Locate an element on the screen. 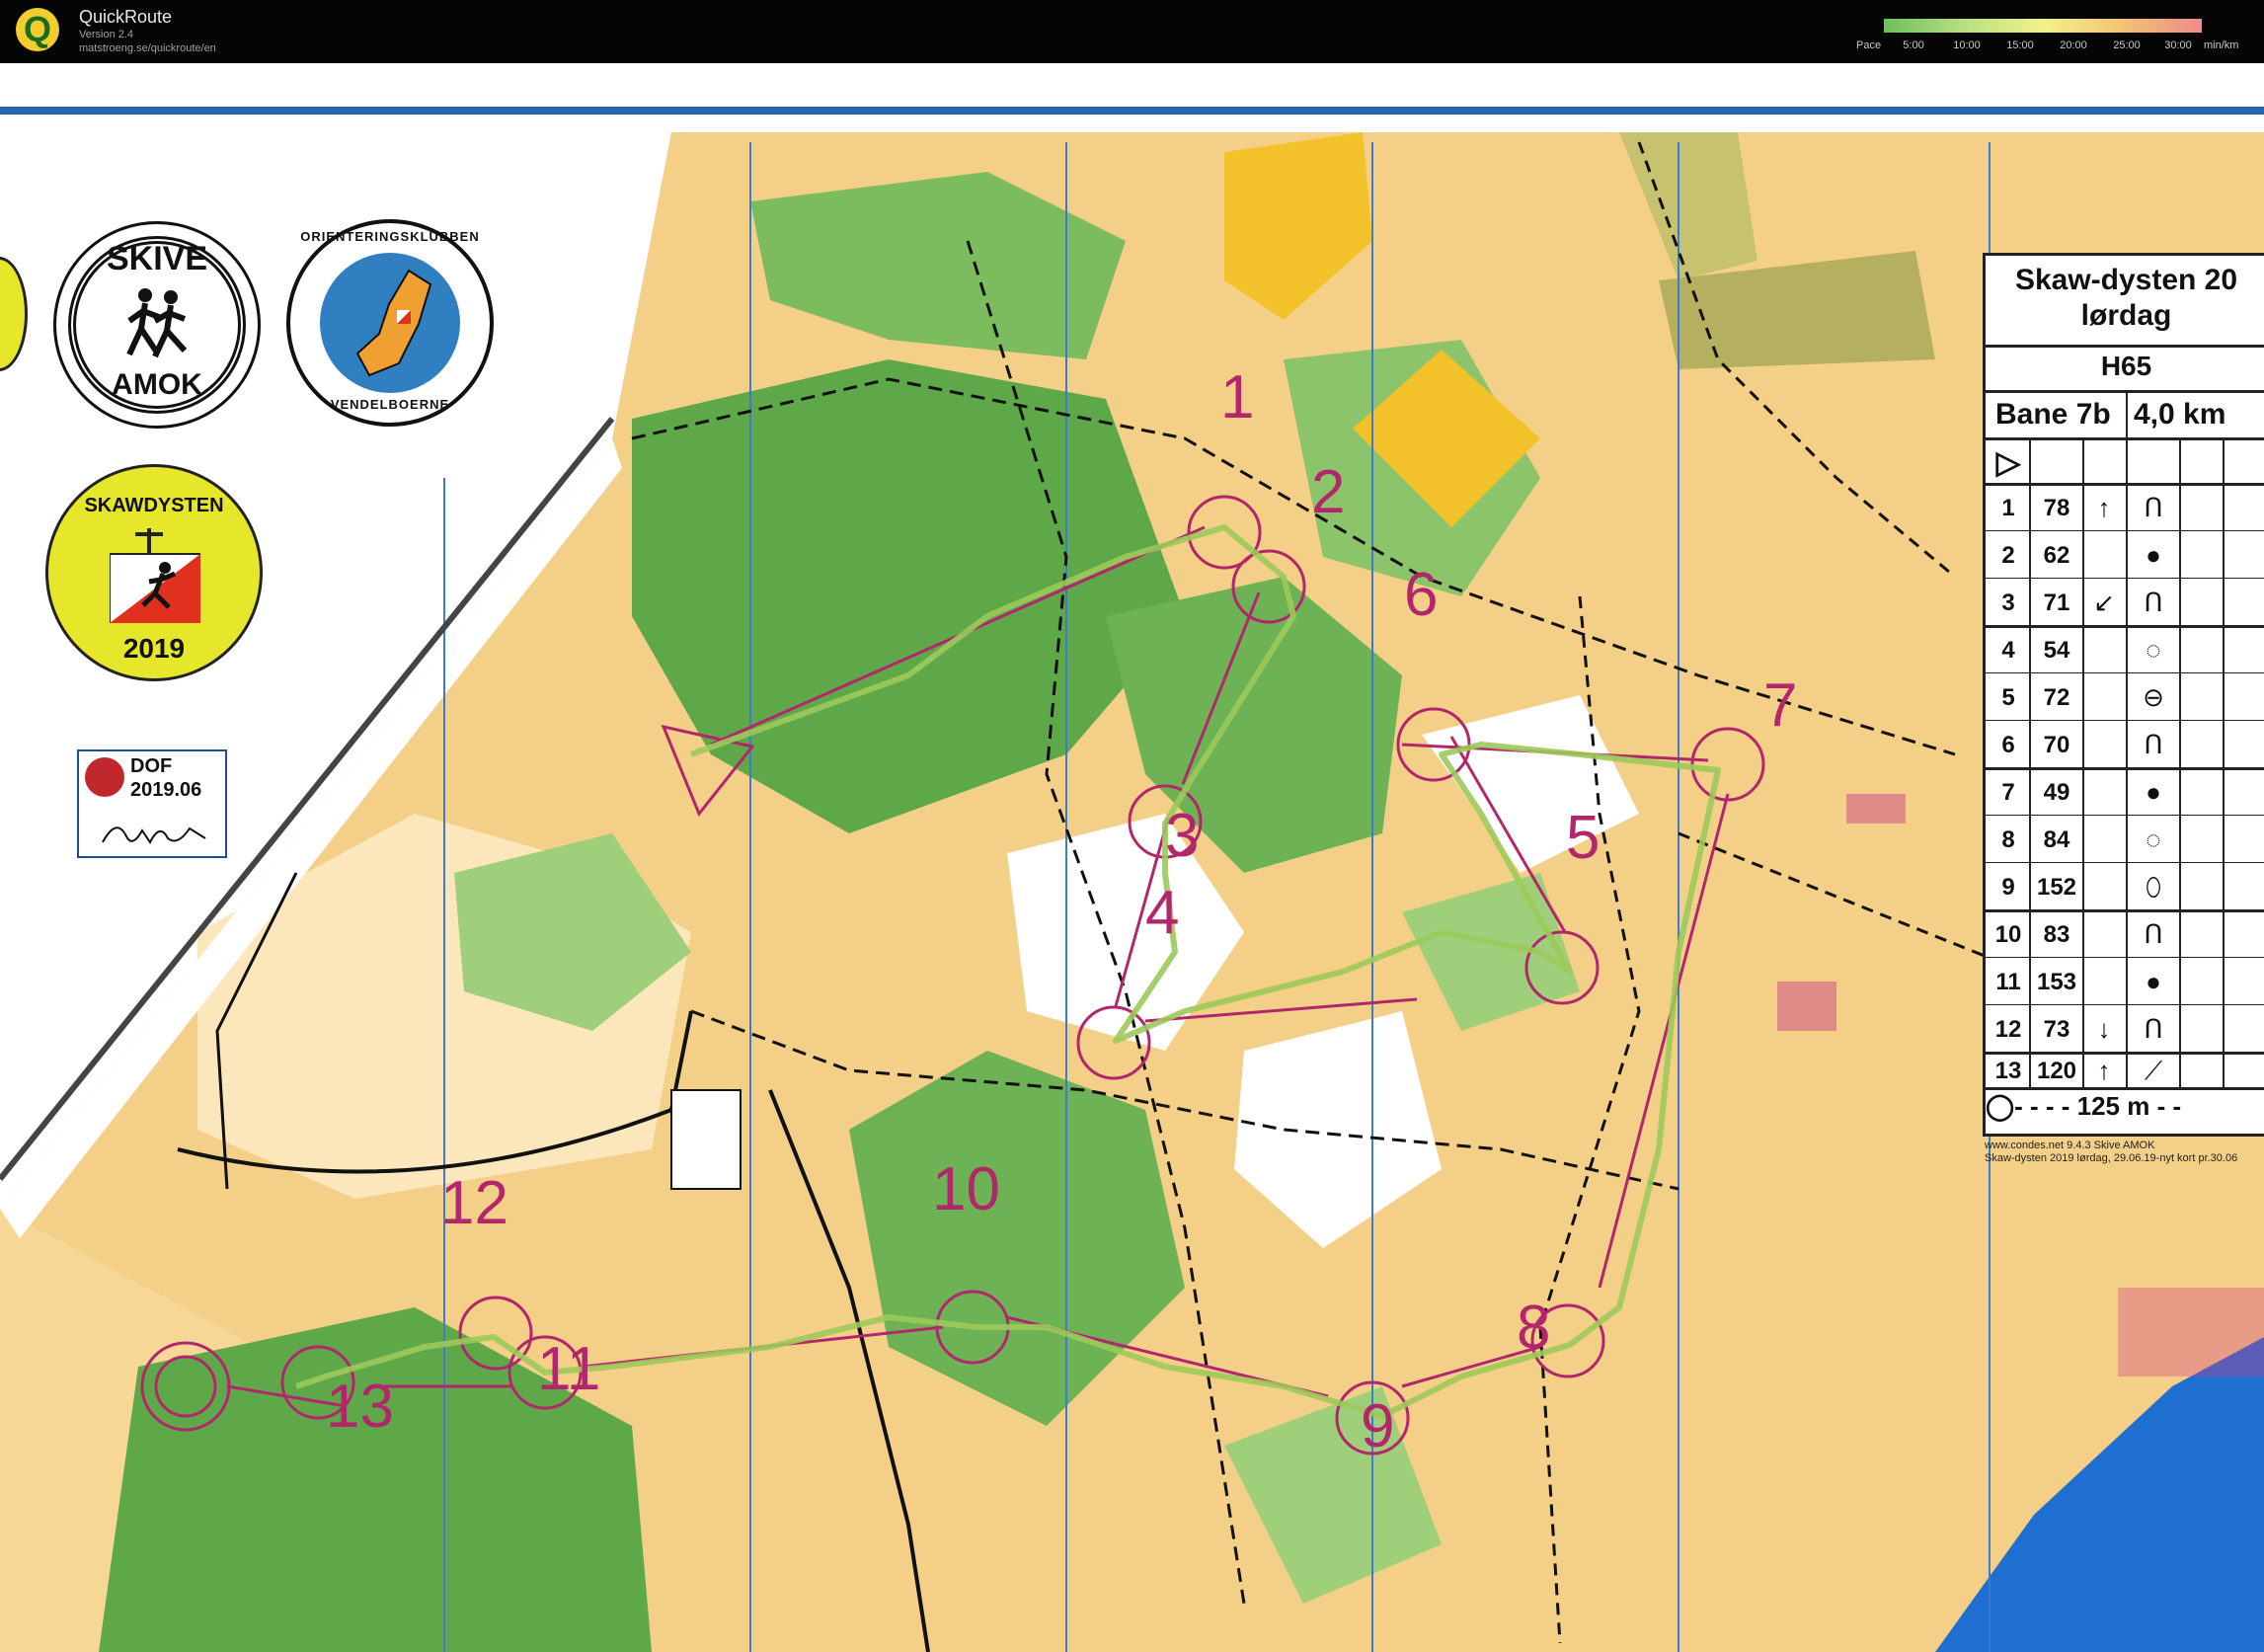 This screenshot has height=1652, width=2264. pace-tick: 25:00 is located at coordinates (2127, 45).